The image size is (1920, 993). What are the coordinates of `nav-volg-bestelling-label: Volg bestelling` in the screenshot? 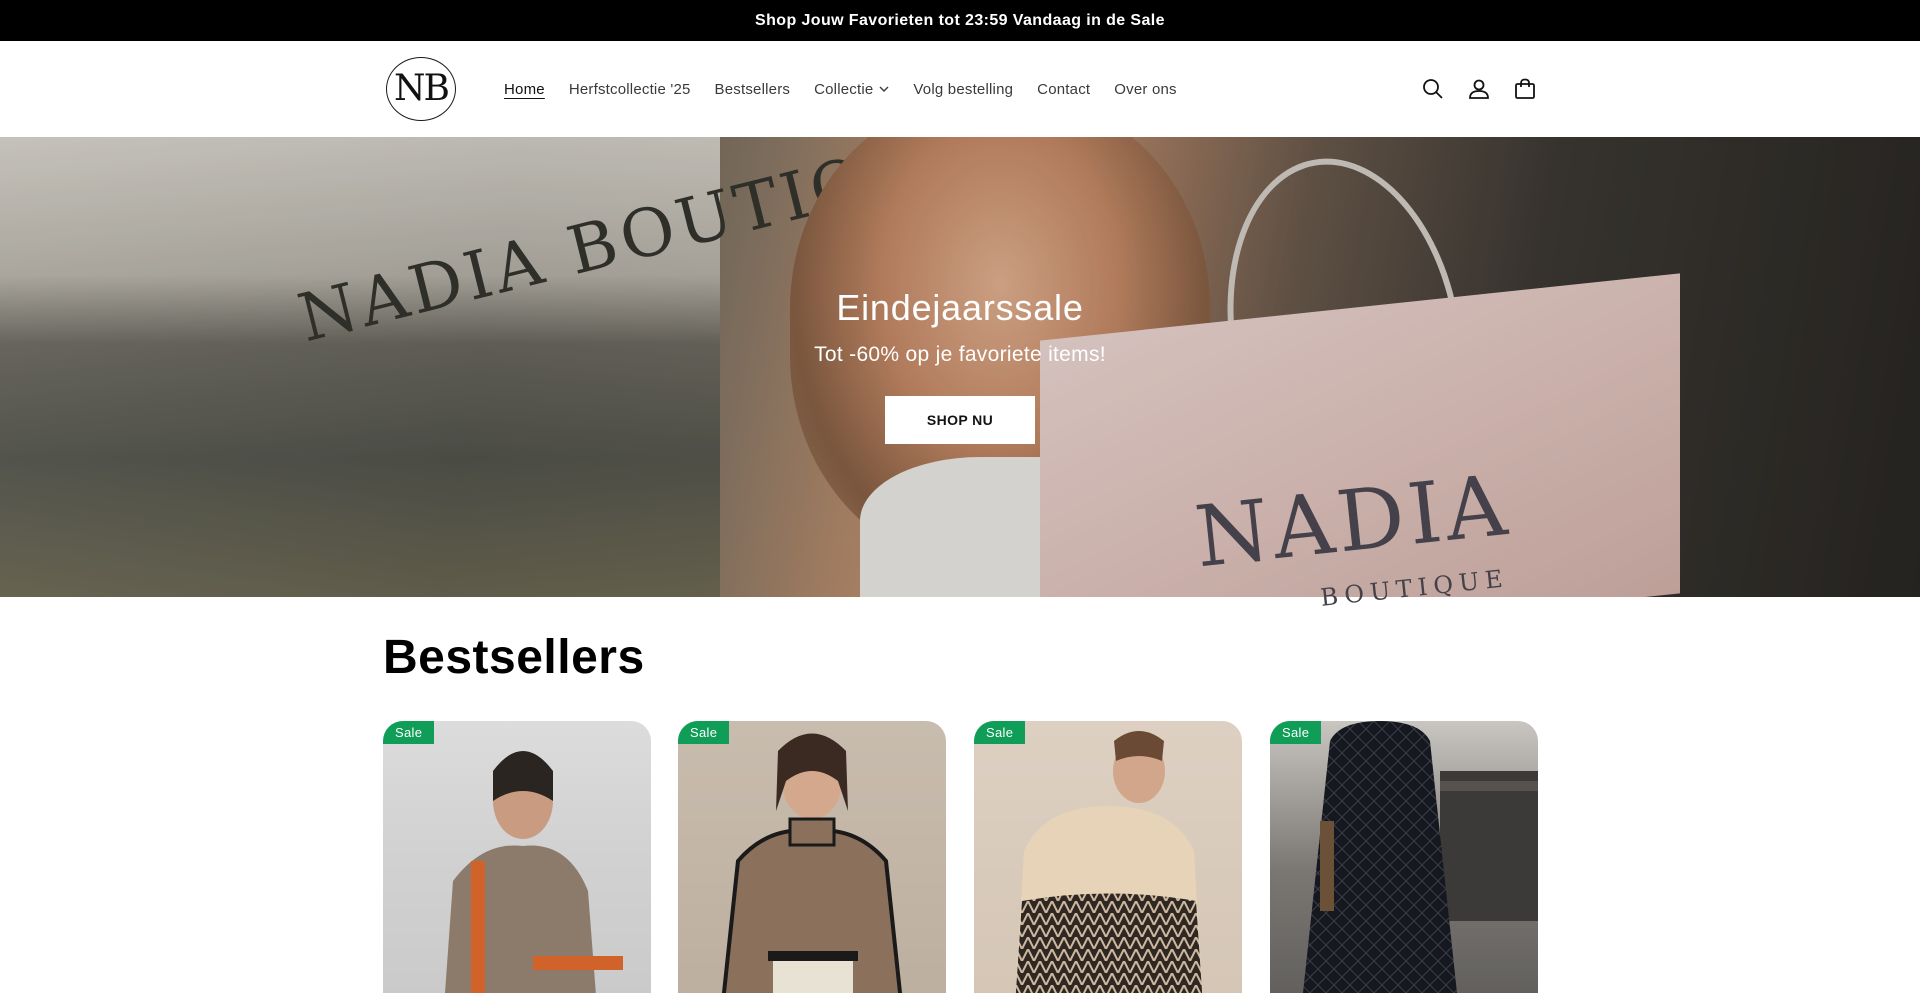 It's located at (963, 89).